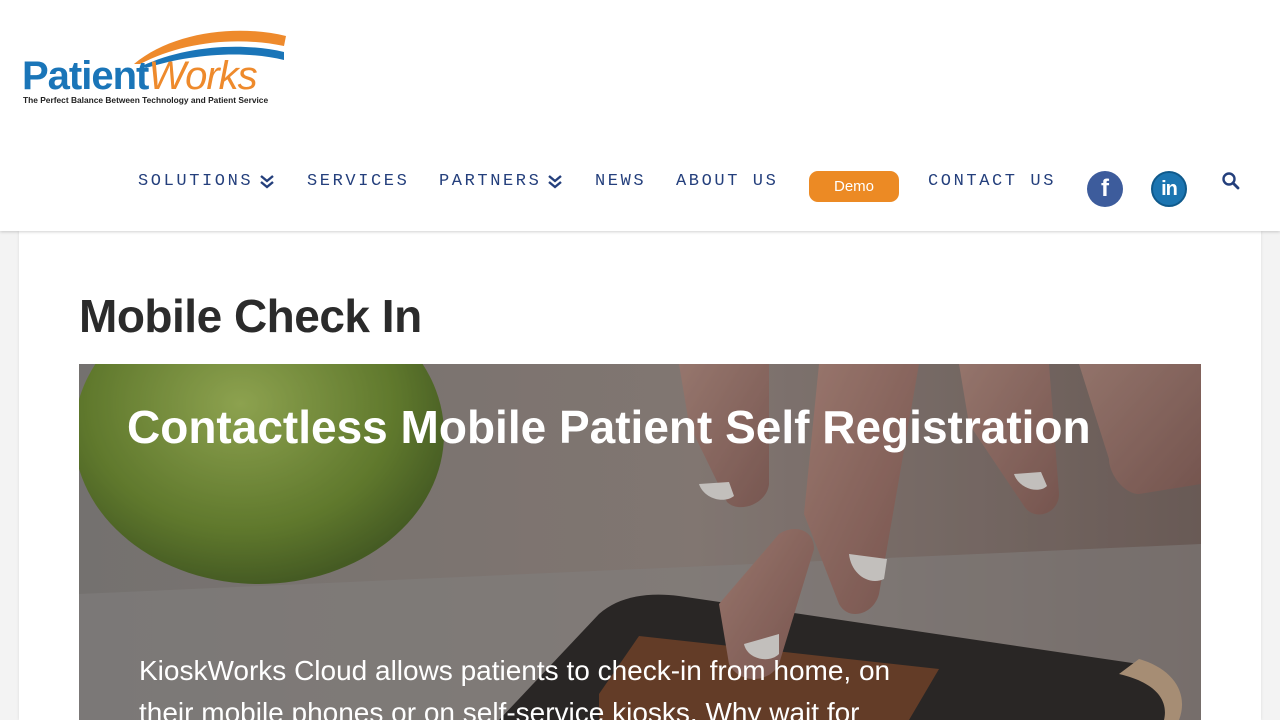 The height and width of the screenshot is (720, 1280). I want to click on nav-about-us: ABOUT US, so click(727, 181).